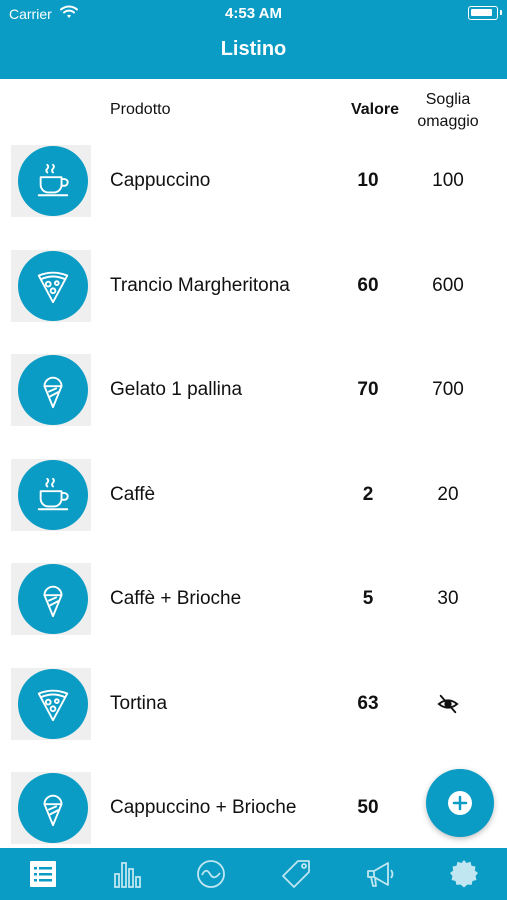 This screenshot has width=507, height=900. I want to click on product-row: Gelato 1 pallina 70 700, so click(253, 402).